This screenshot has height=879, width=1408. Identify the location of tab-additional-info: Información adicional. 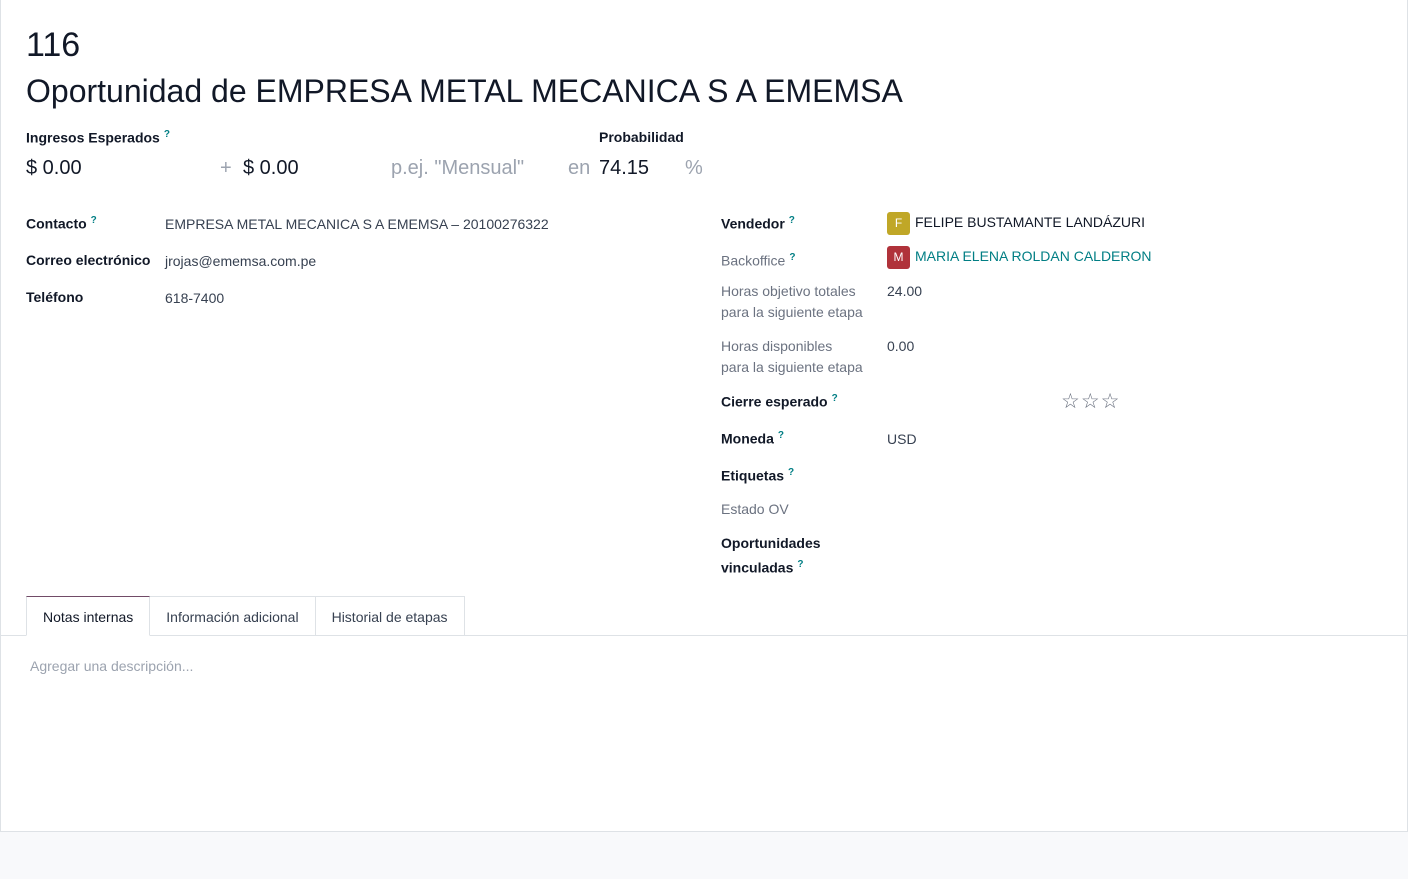
(233, 616).